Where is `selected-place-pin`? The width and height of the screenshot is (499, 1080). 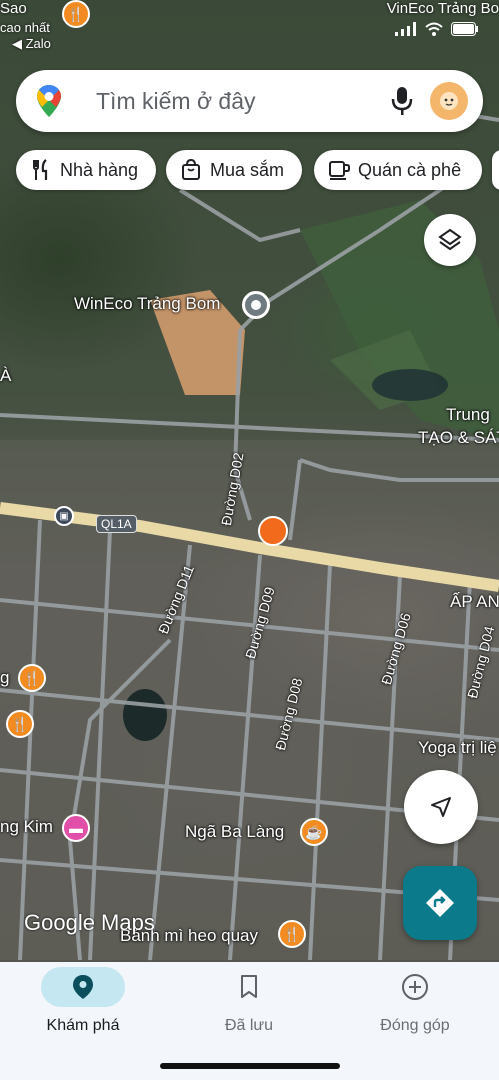
selected-place-pin is located at coordinates (273, 531).